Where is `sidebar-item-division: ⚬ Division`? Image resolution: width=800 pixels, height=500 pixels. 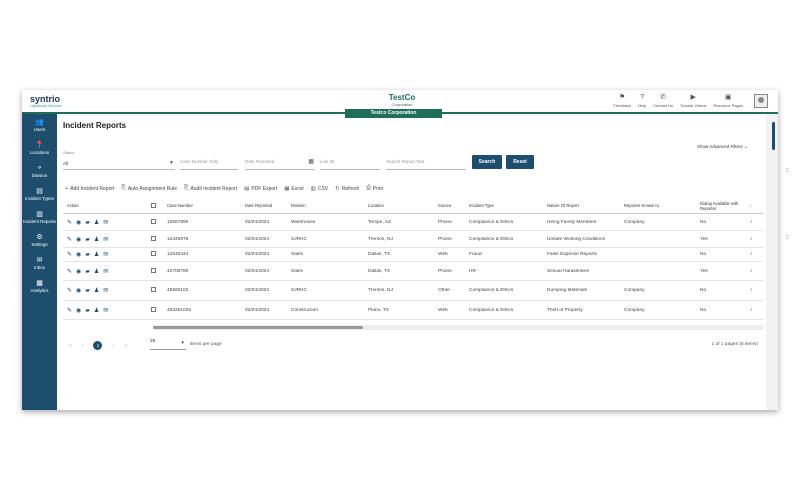 sidebar-item-division: ⚬ Division is located at coordinates (39, 171).